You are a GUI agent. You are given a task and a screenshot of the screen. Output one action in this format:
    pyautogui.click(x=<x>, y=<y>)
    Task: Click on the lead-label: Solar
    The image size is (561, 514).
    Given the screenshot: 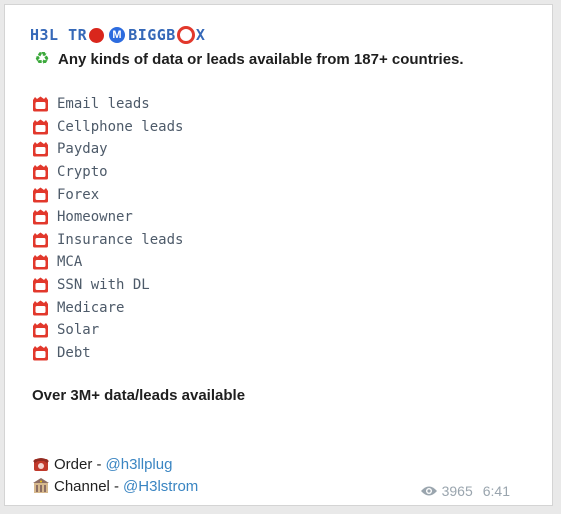 What is the action you would take?
    pyautogui.click(x=78, y=330)
    